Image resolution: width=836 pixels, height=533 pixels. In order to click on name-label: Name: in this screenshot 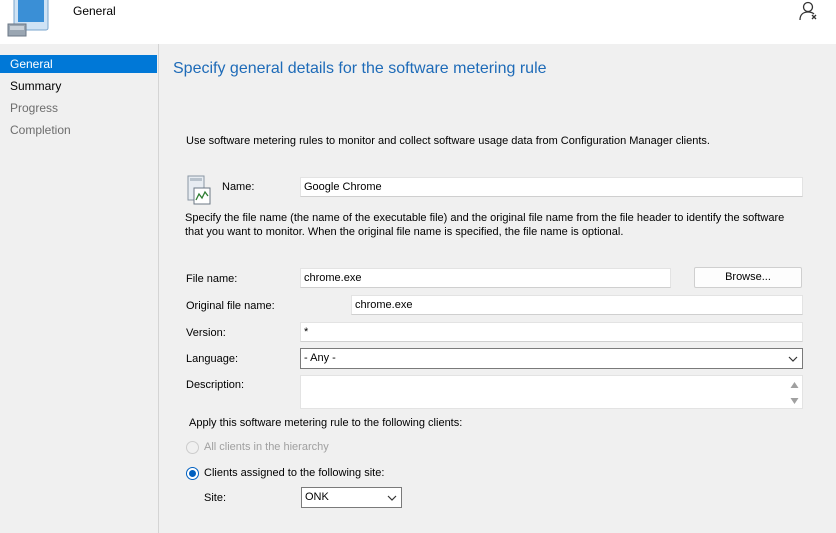, I will do `click(238, 187)`.